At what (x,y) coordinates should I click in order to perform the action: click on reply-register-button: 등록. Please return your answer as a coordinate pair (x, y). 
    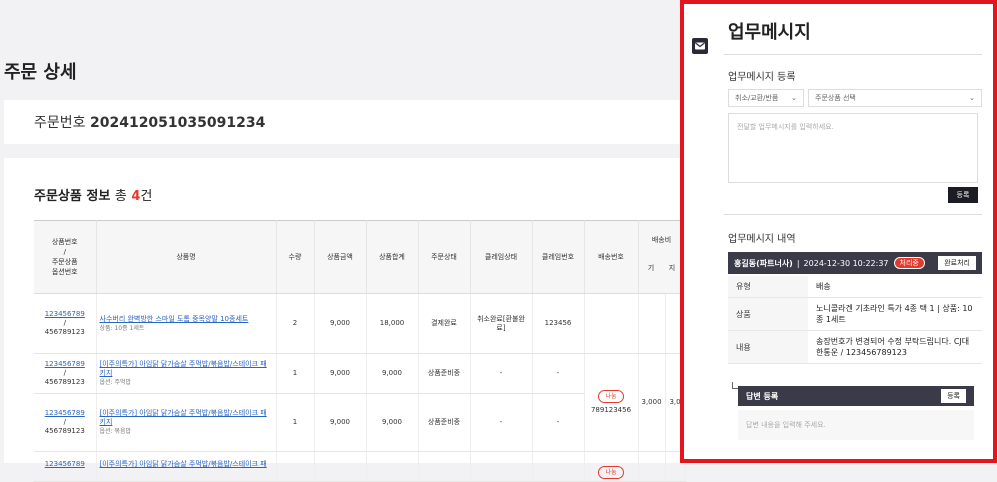
    Looking at the image, I should click on (953, 396).